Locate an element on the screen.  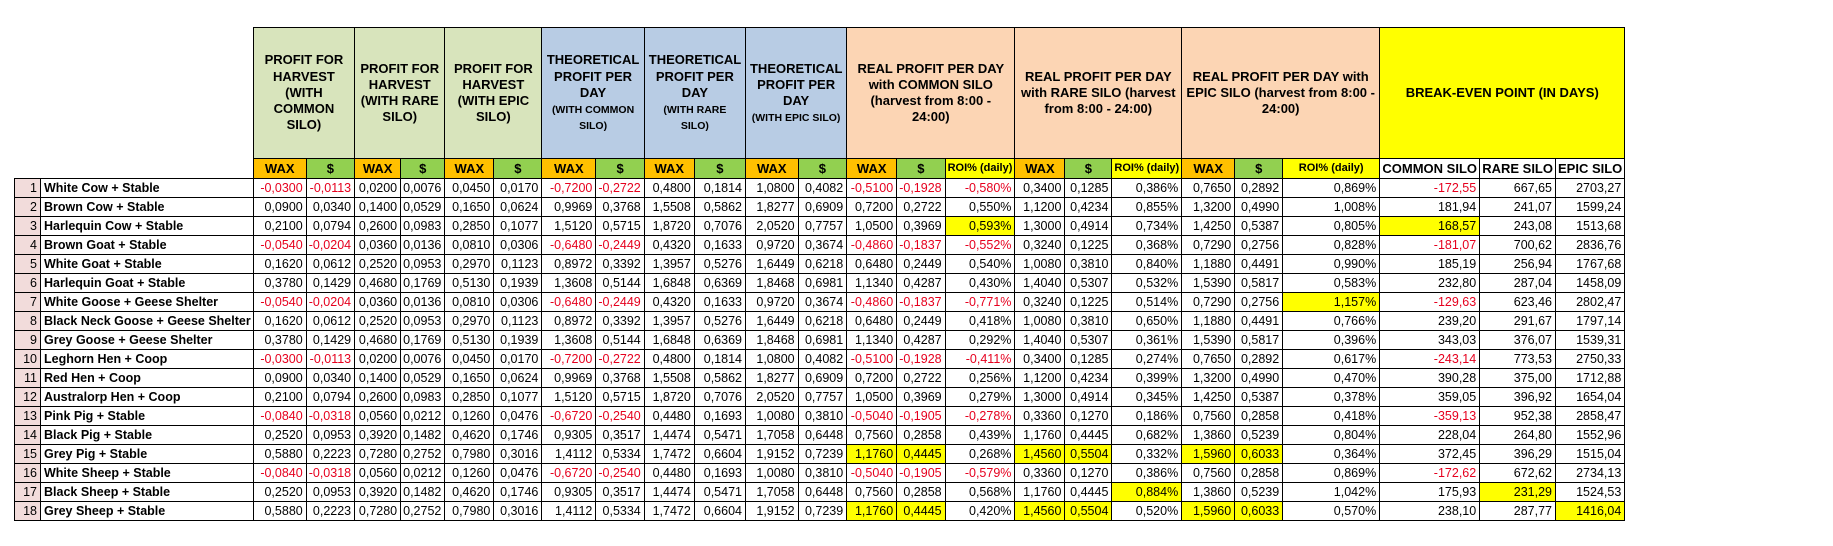
value-cell: 0,2600 is located at coordinates (378, 397).